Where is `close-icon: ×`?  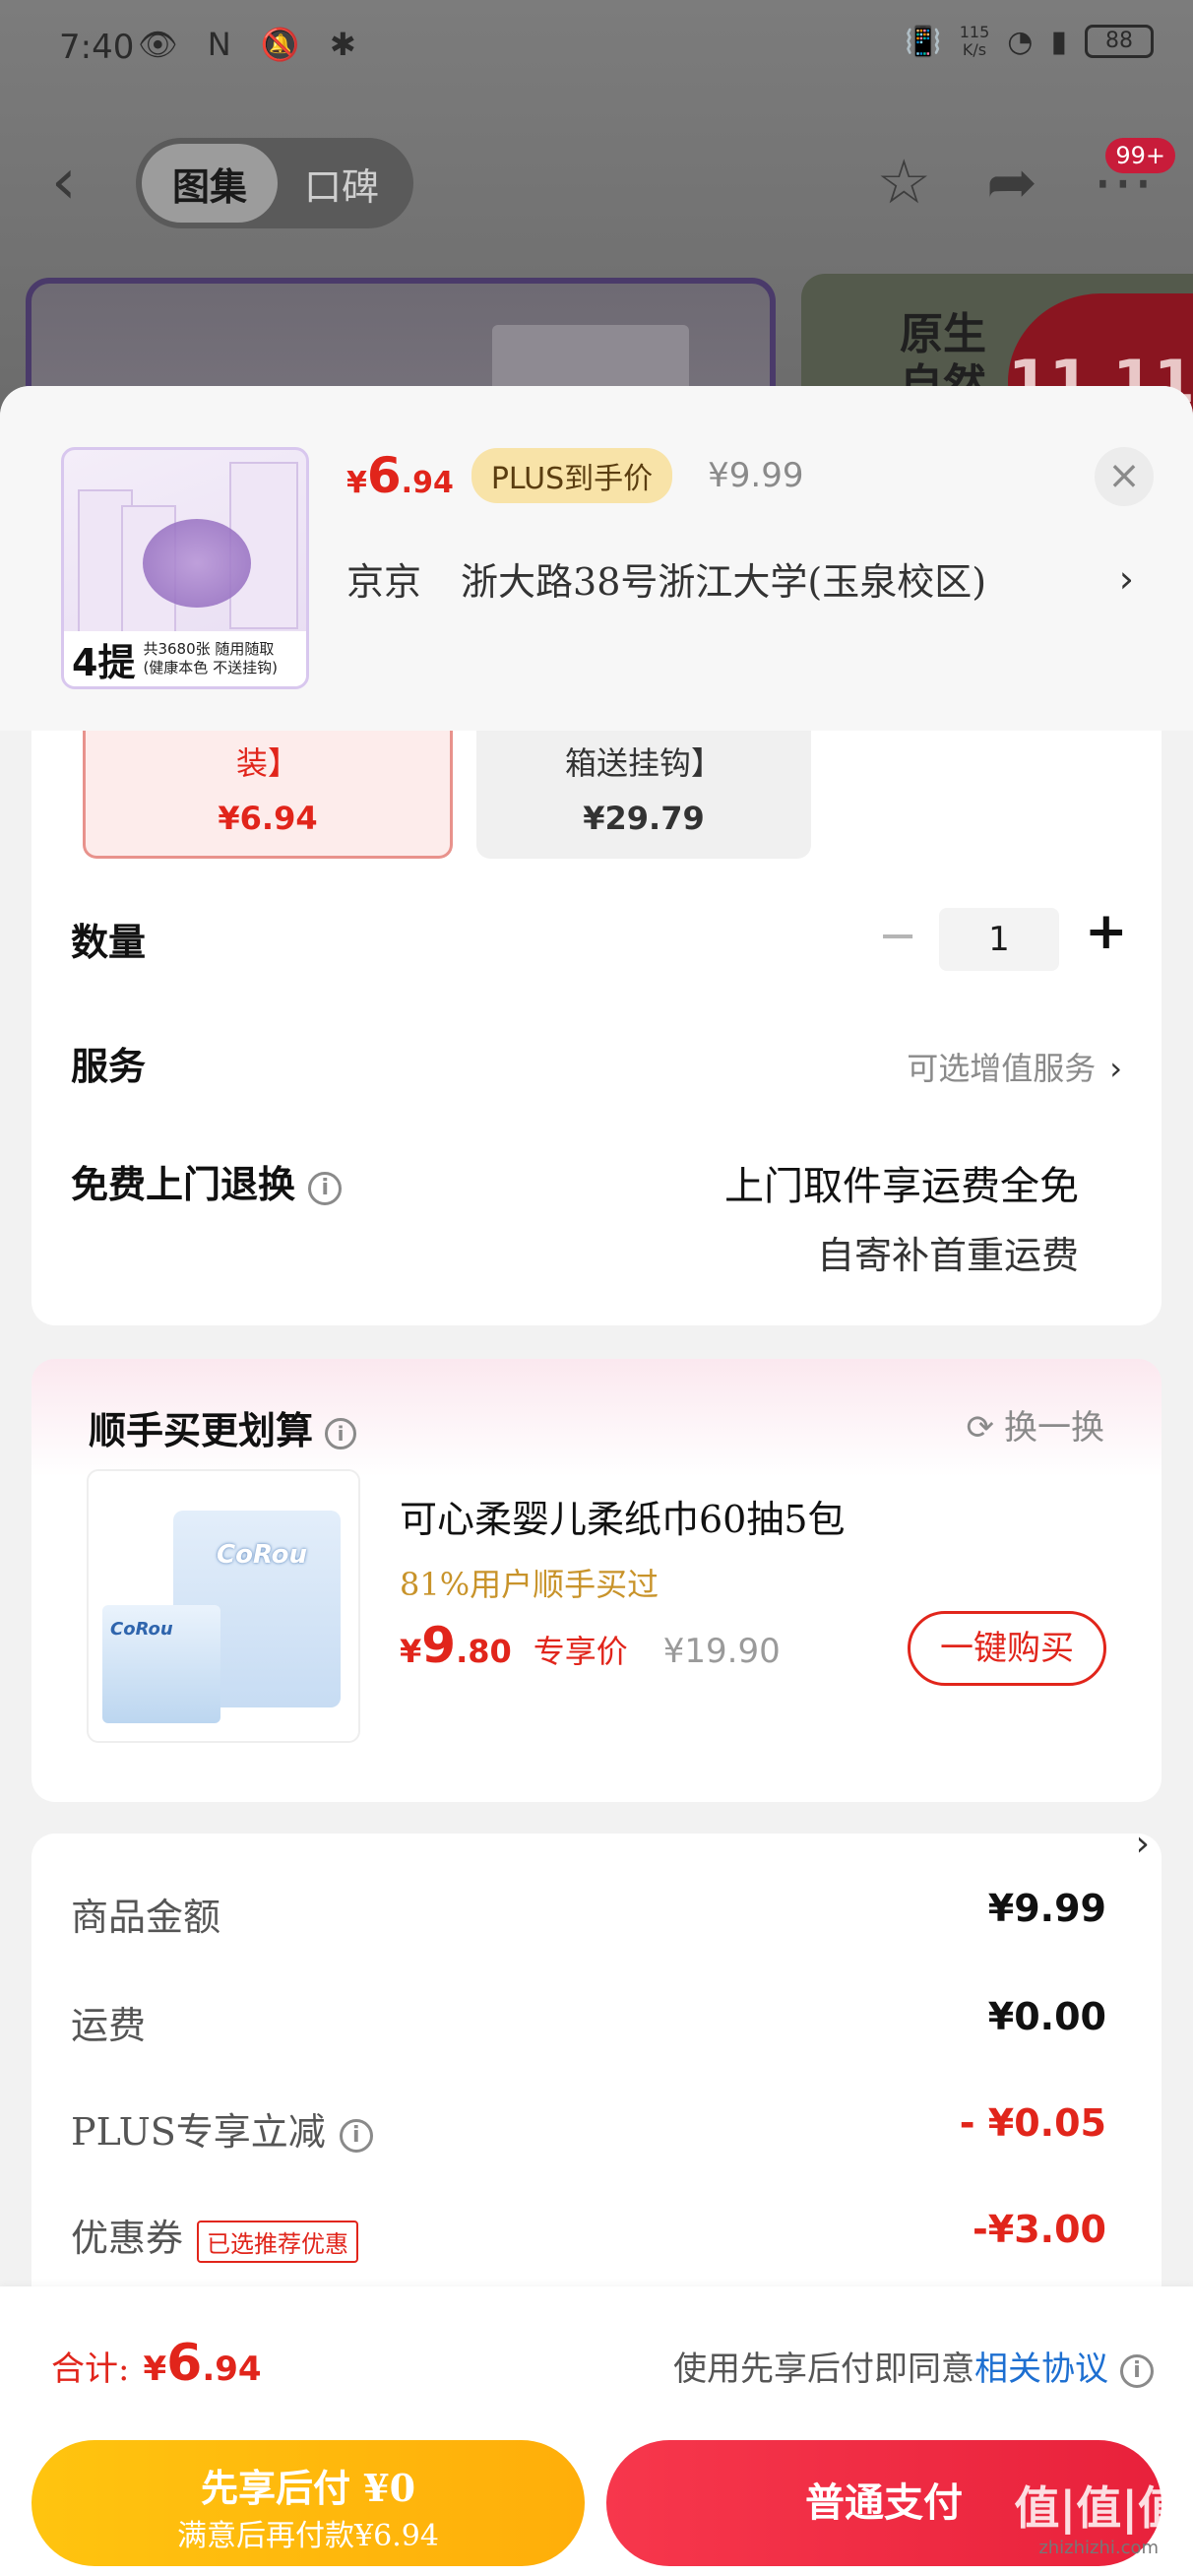
close-icon: × is located at coordinates (1124, 476).